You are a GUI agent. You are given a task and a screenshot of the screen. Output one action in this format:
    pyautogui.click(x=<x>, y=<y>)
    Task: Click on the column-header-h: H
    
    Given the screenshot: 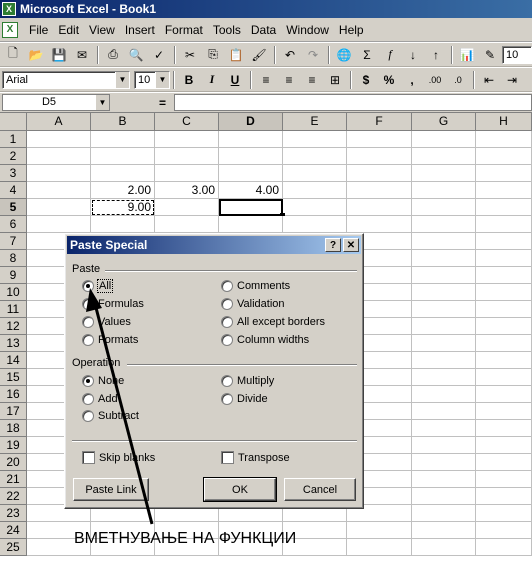 What is the action you would take?
    pyautogui.click(x=504, y=122)
    